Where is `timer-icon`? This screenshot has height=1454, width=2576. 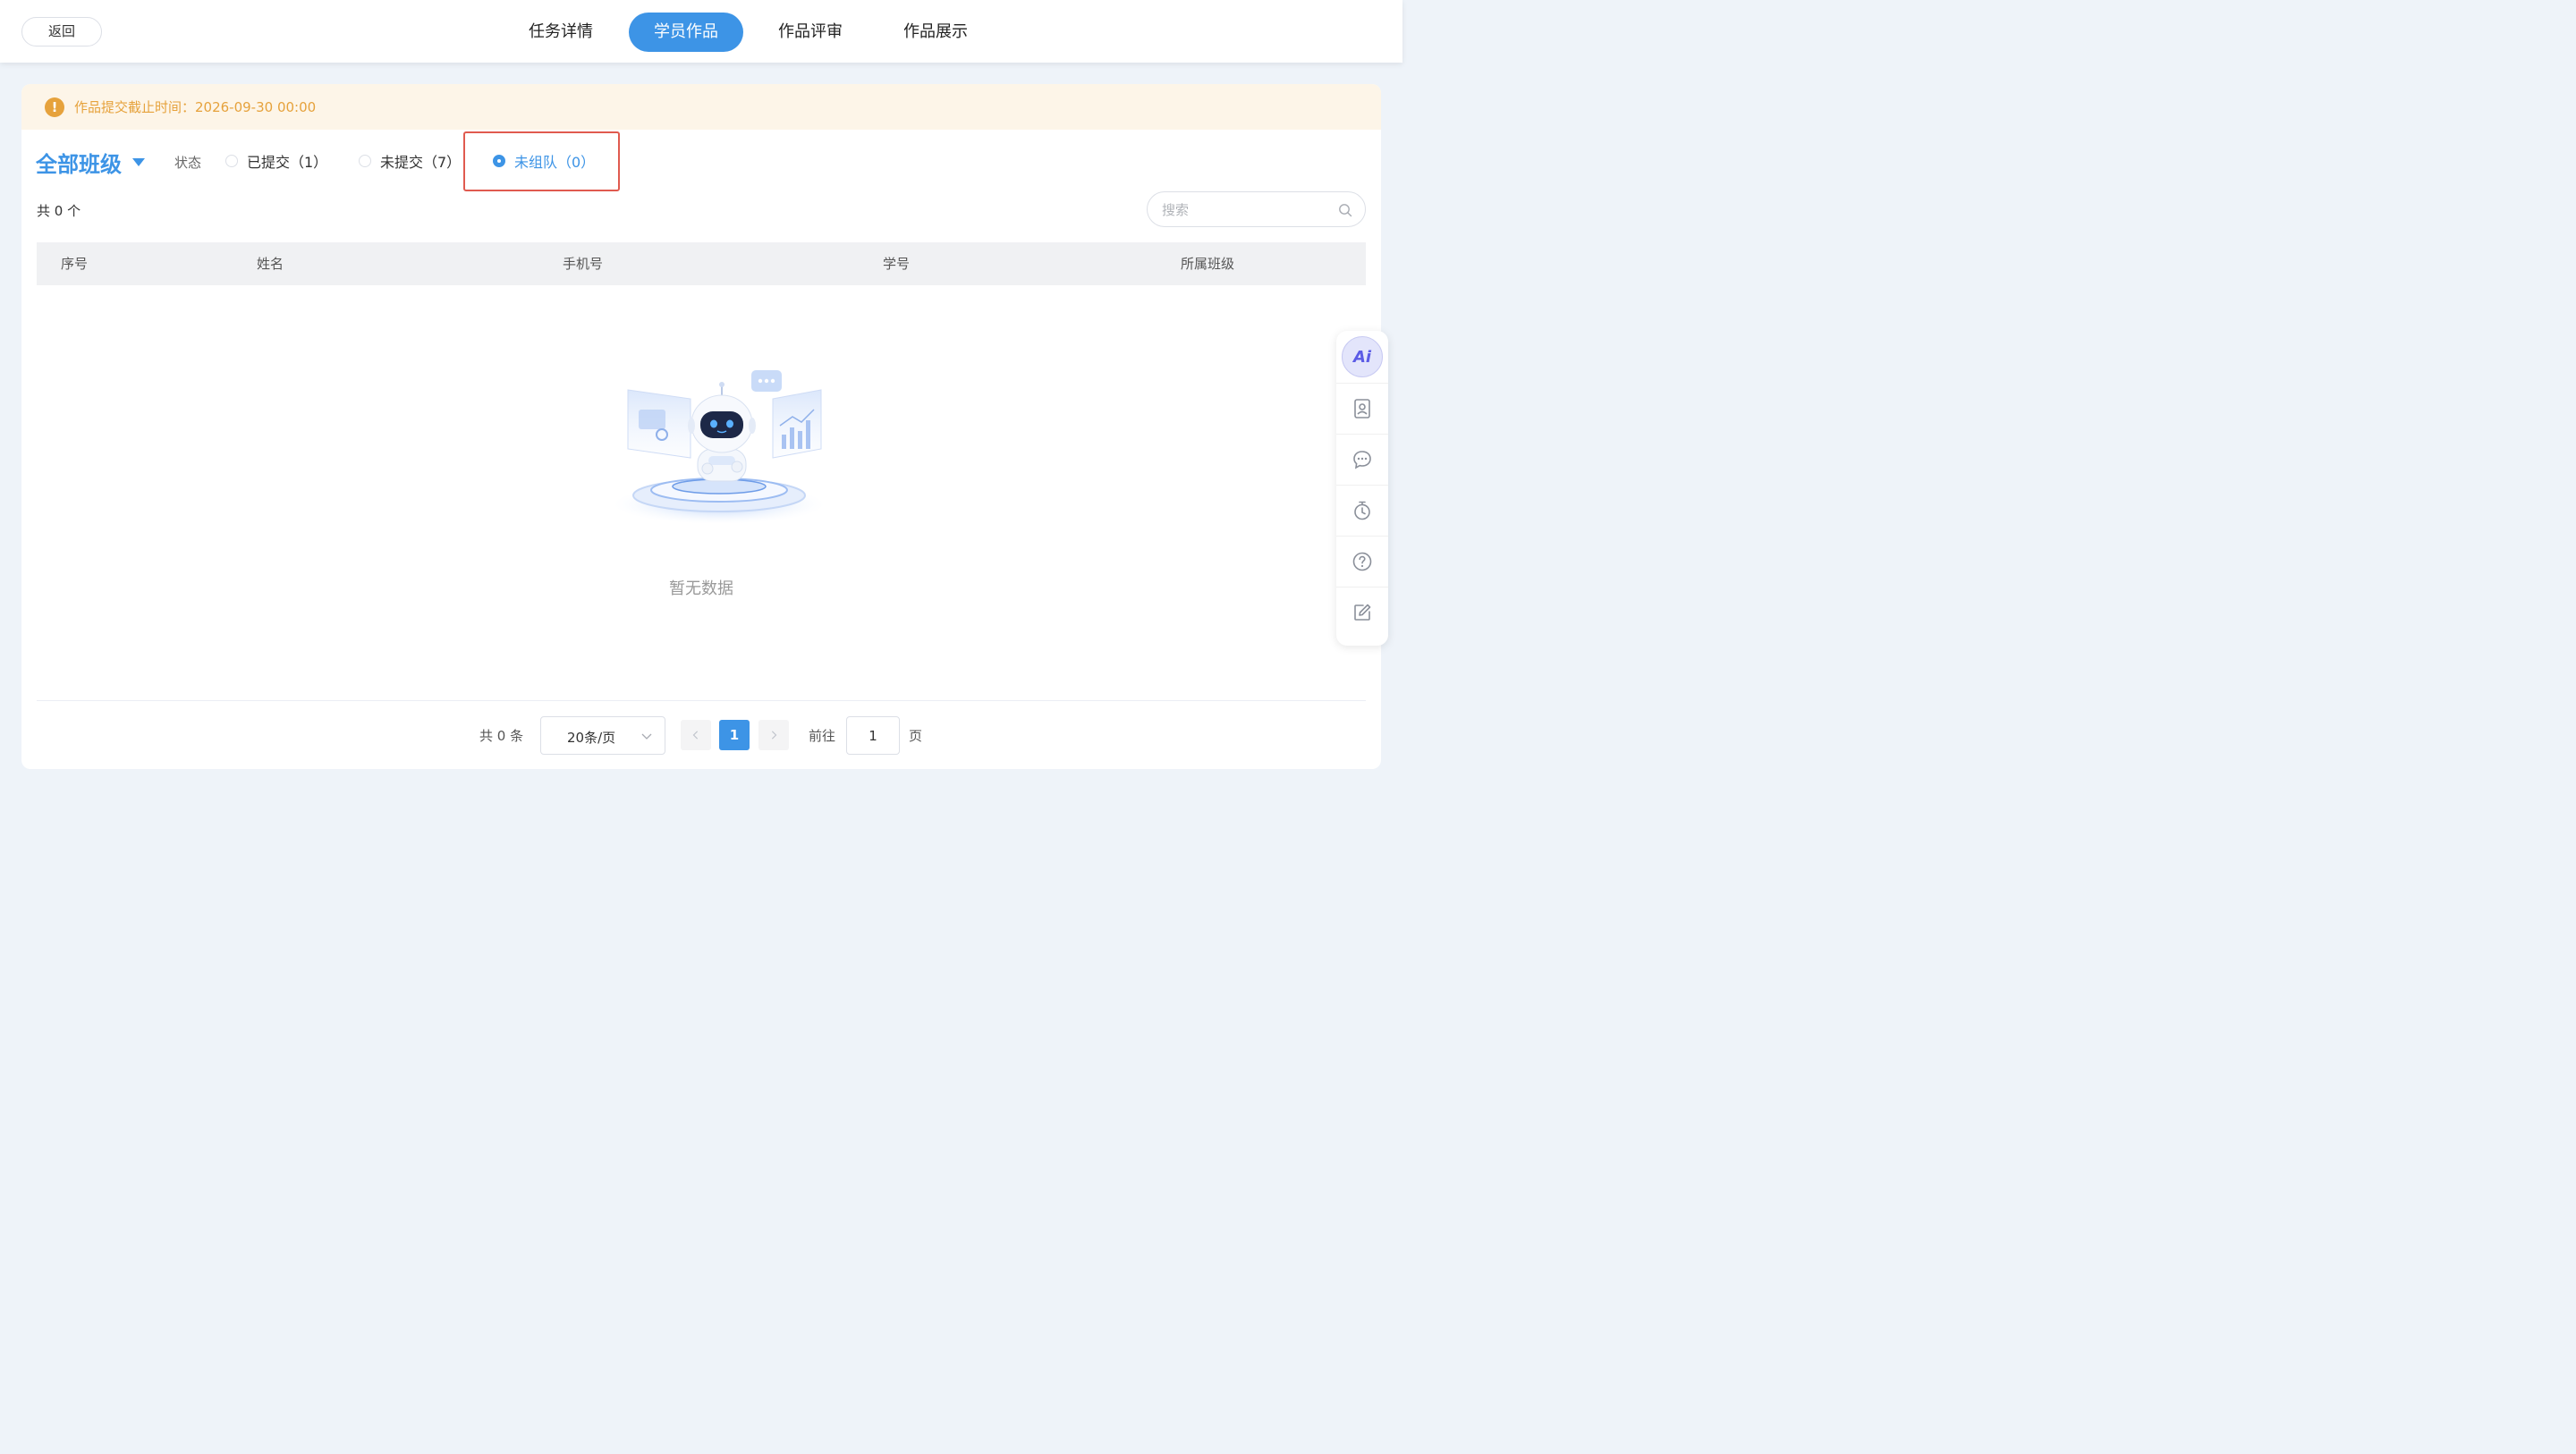 timer-icon is located at coordinates (1362, 511).